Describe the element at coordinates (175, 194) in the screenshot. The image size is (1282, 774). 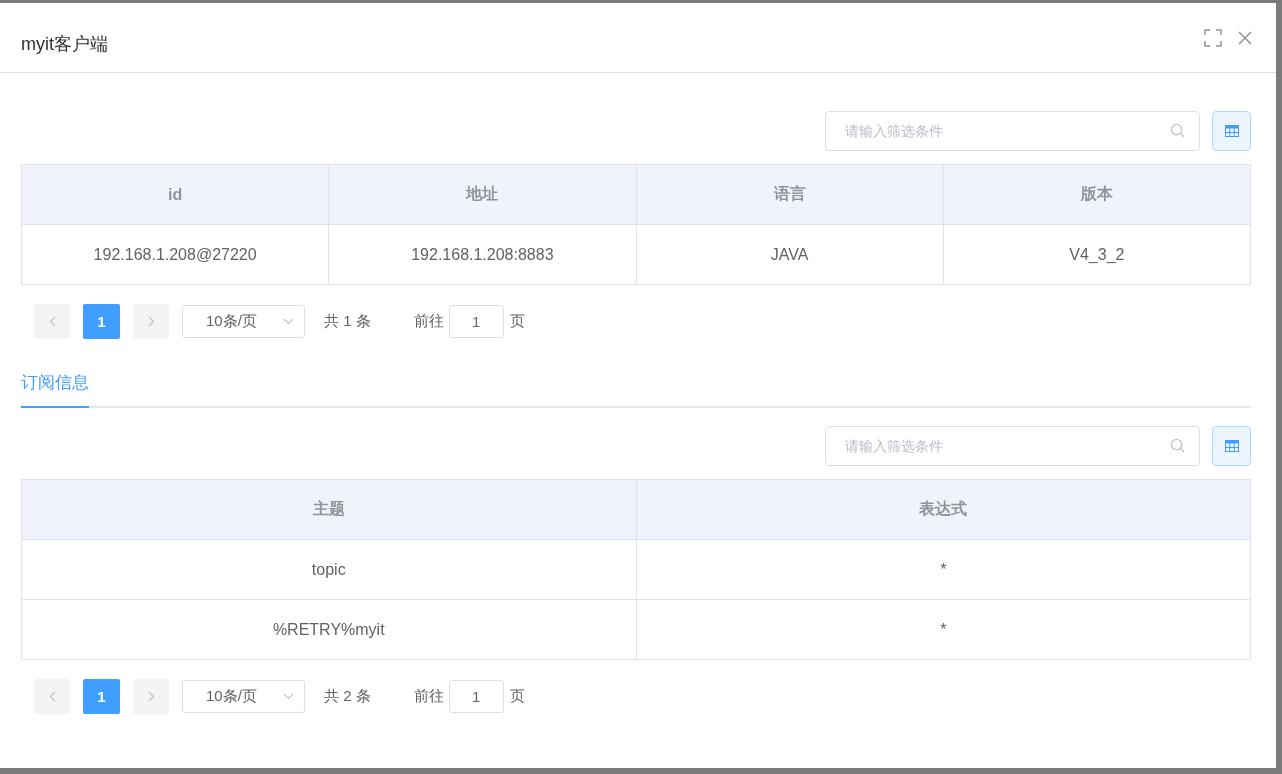
I see `column-header: id` at that location.